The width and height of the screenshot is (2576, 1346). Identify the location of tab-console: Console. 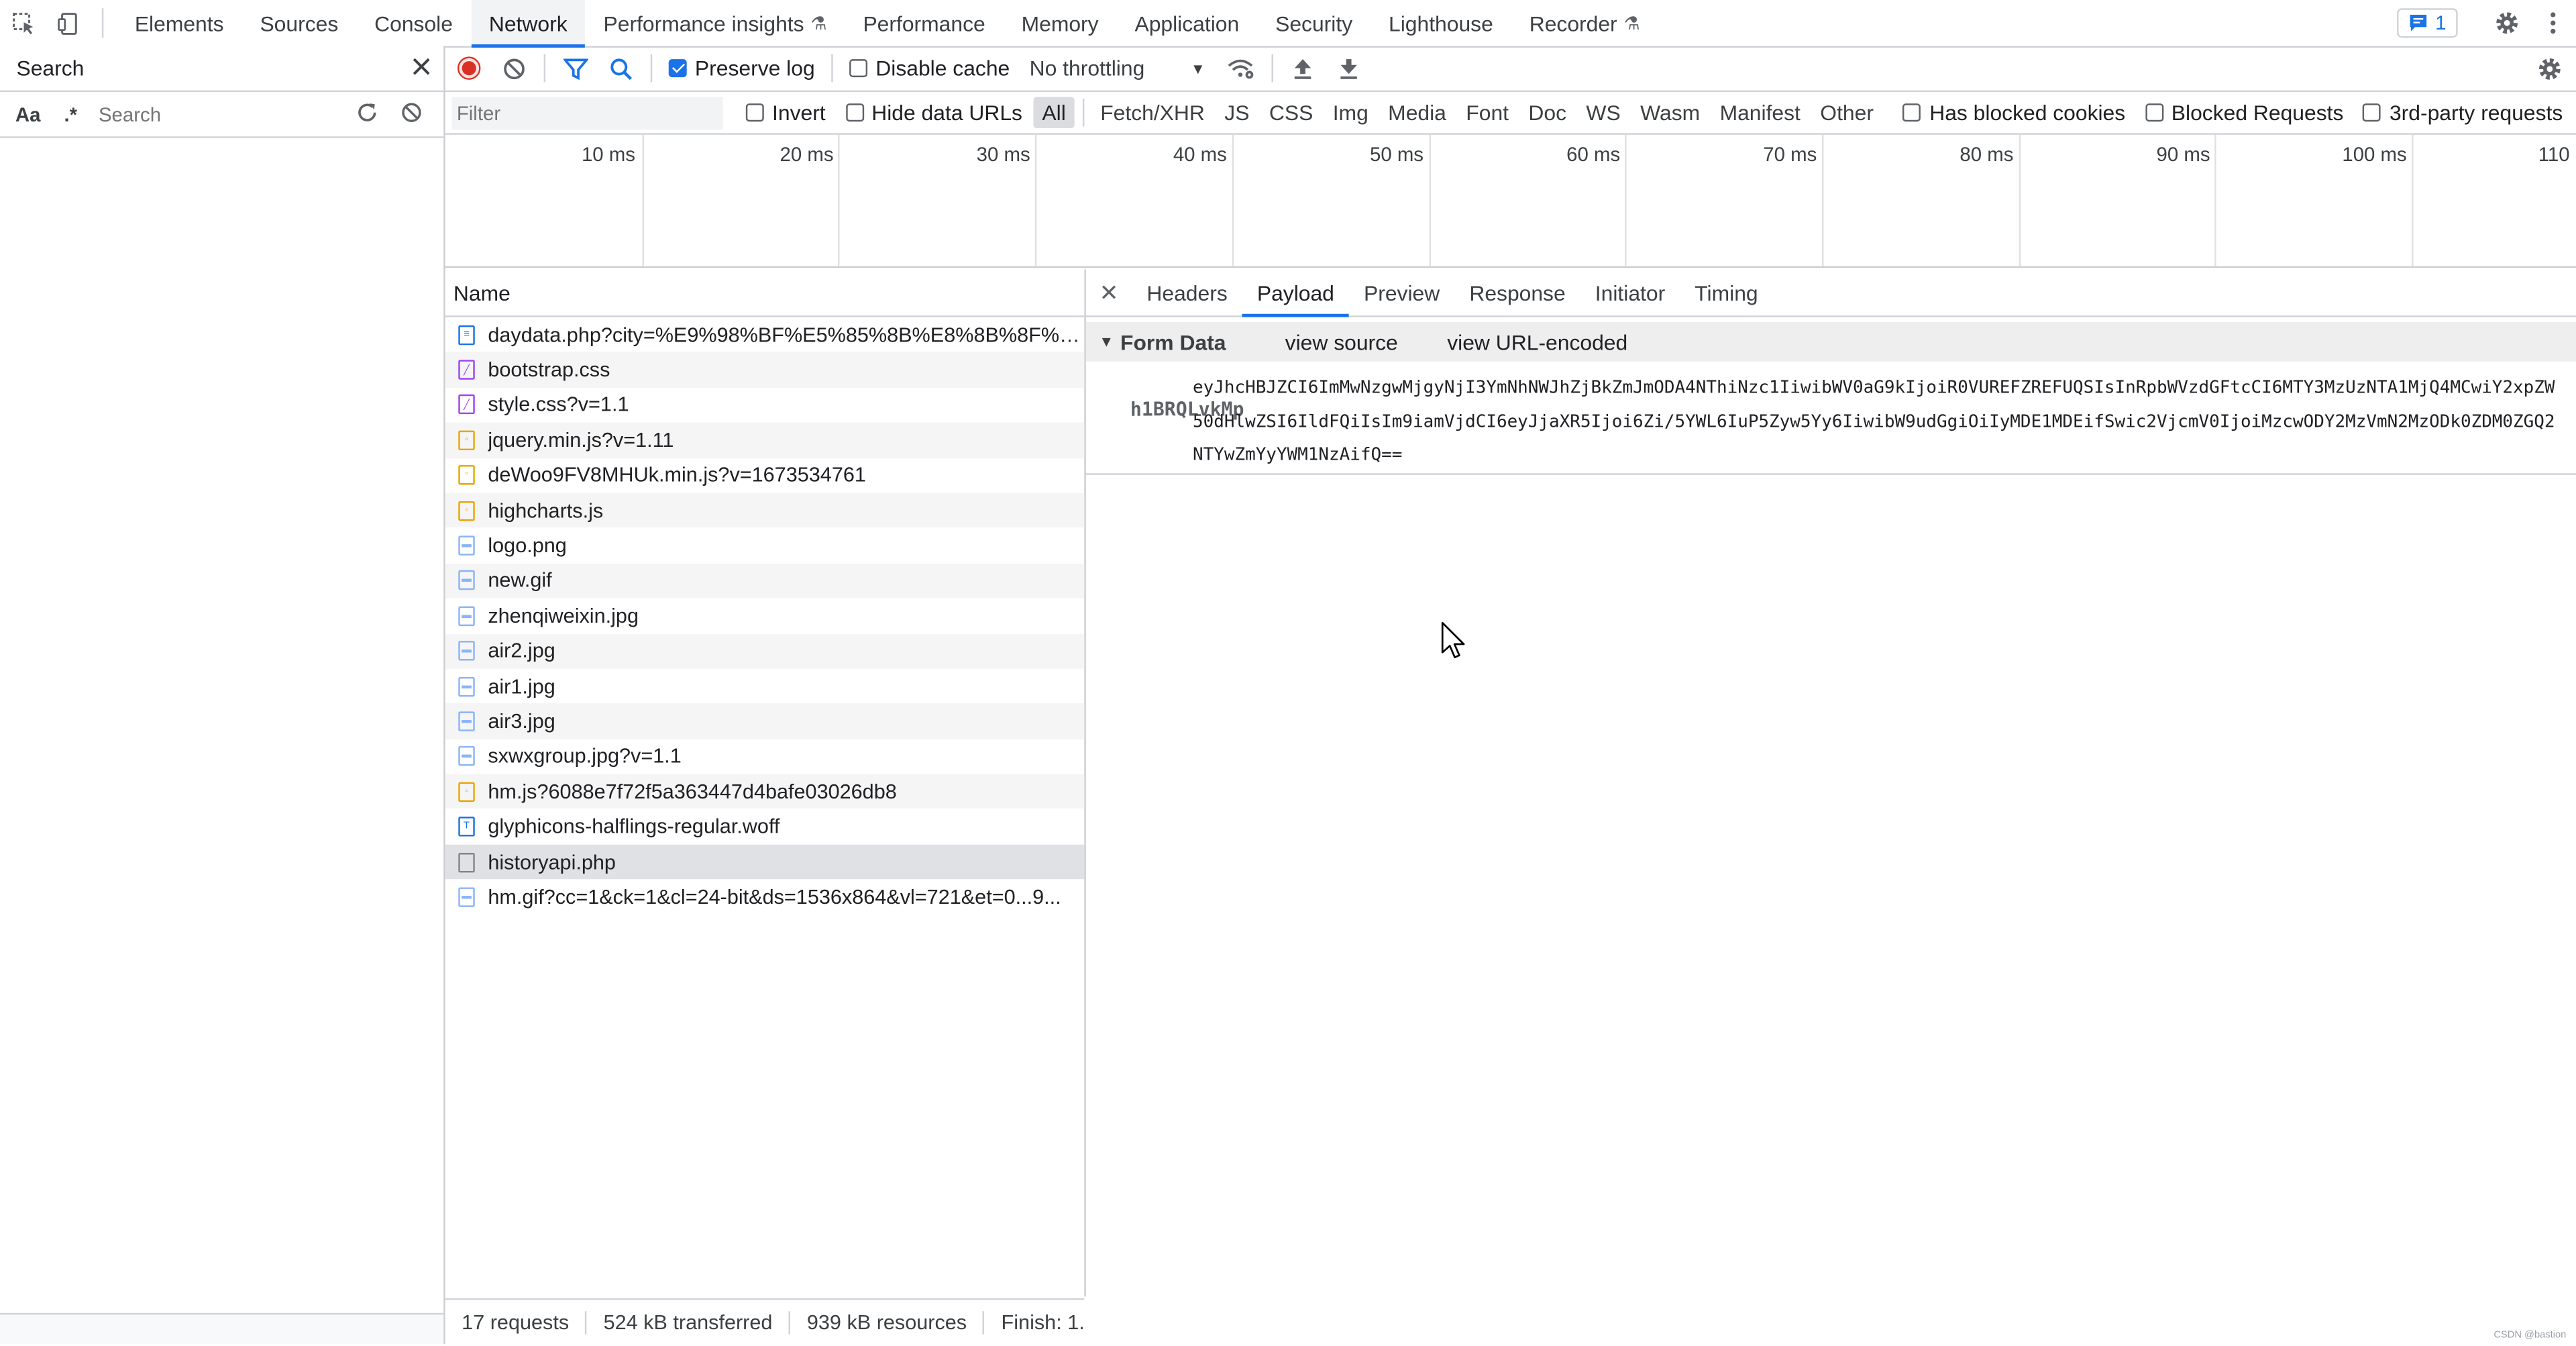
(413, 23).